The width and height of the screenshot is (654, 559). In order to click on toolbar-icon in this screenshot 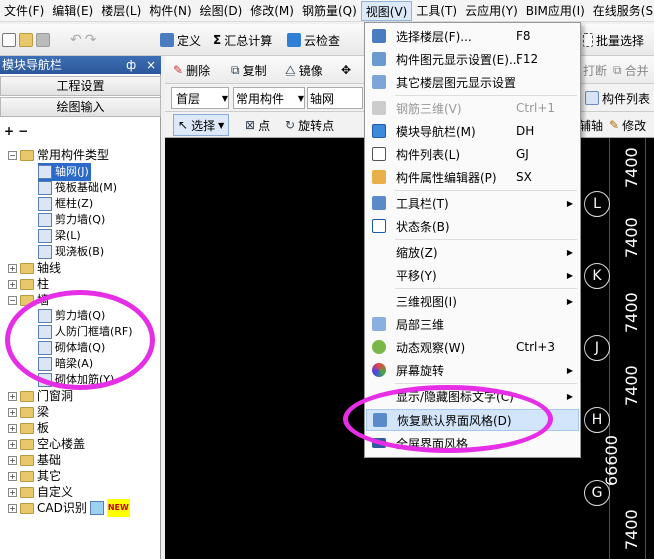, I will do `click(379, 203)`.